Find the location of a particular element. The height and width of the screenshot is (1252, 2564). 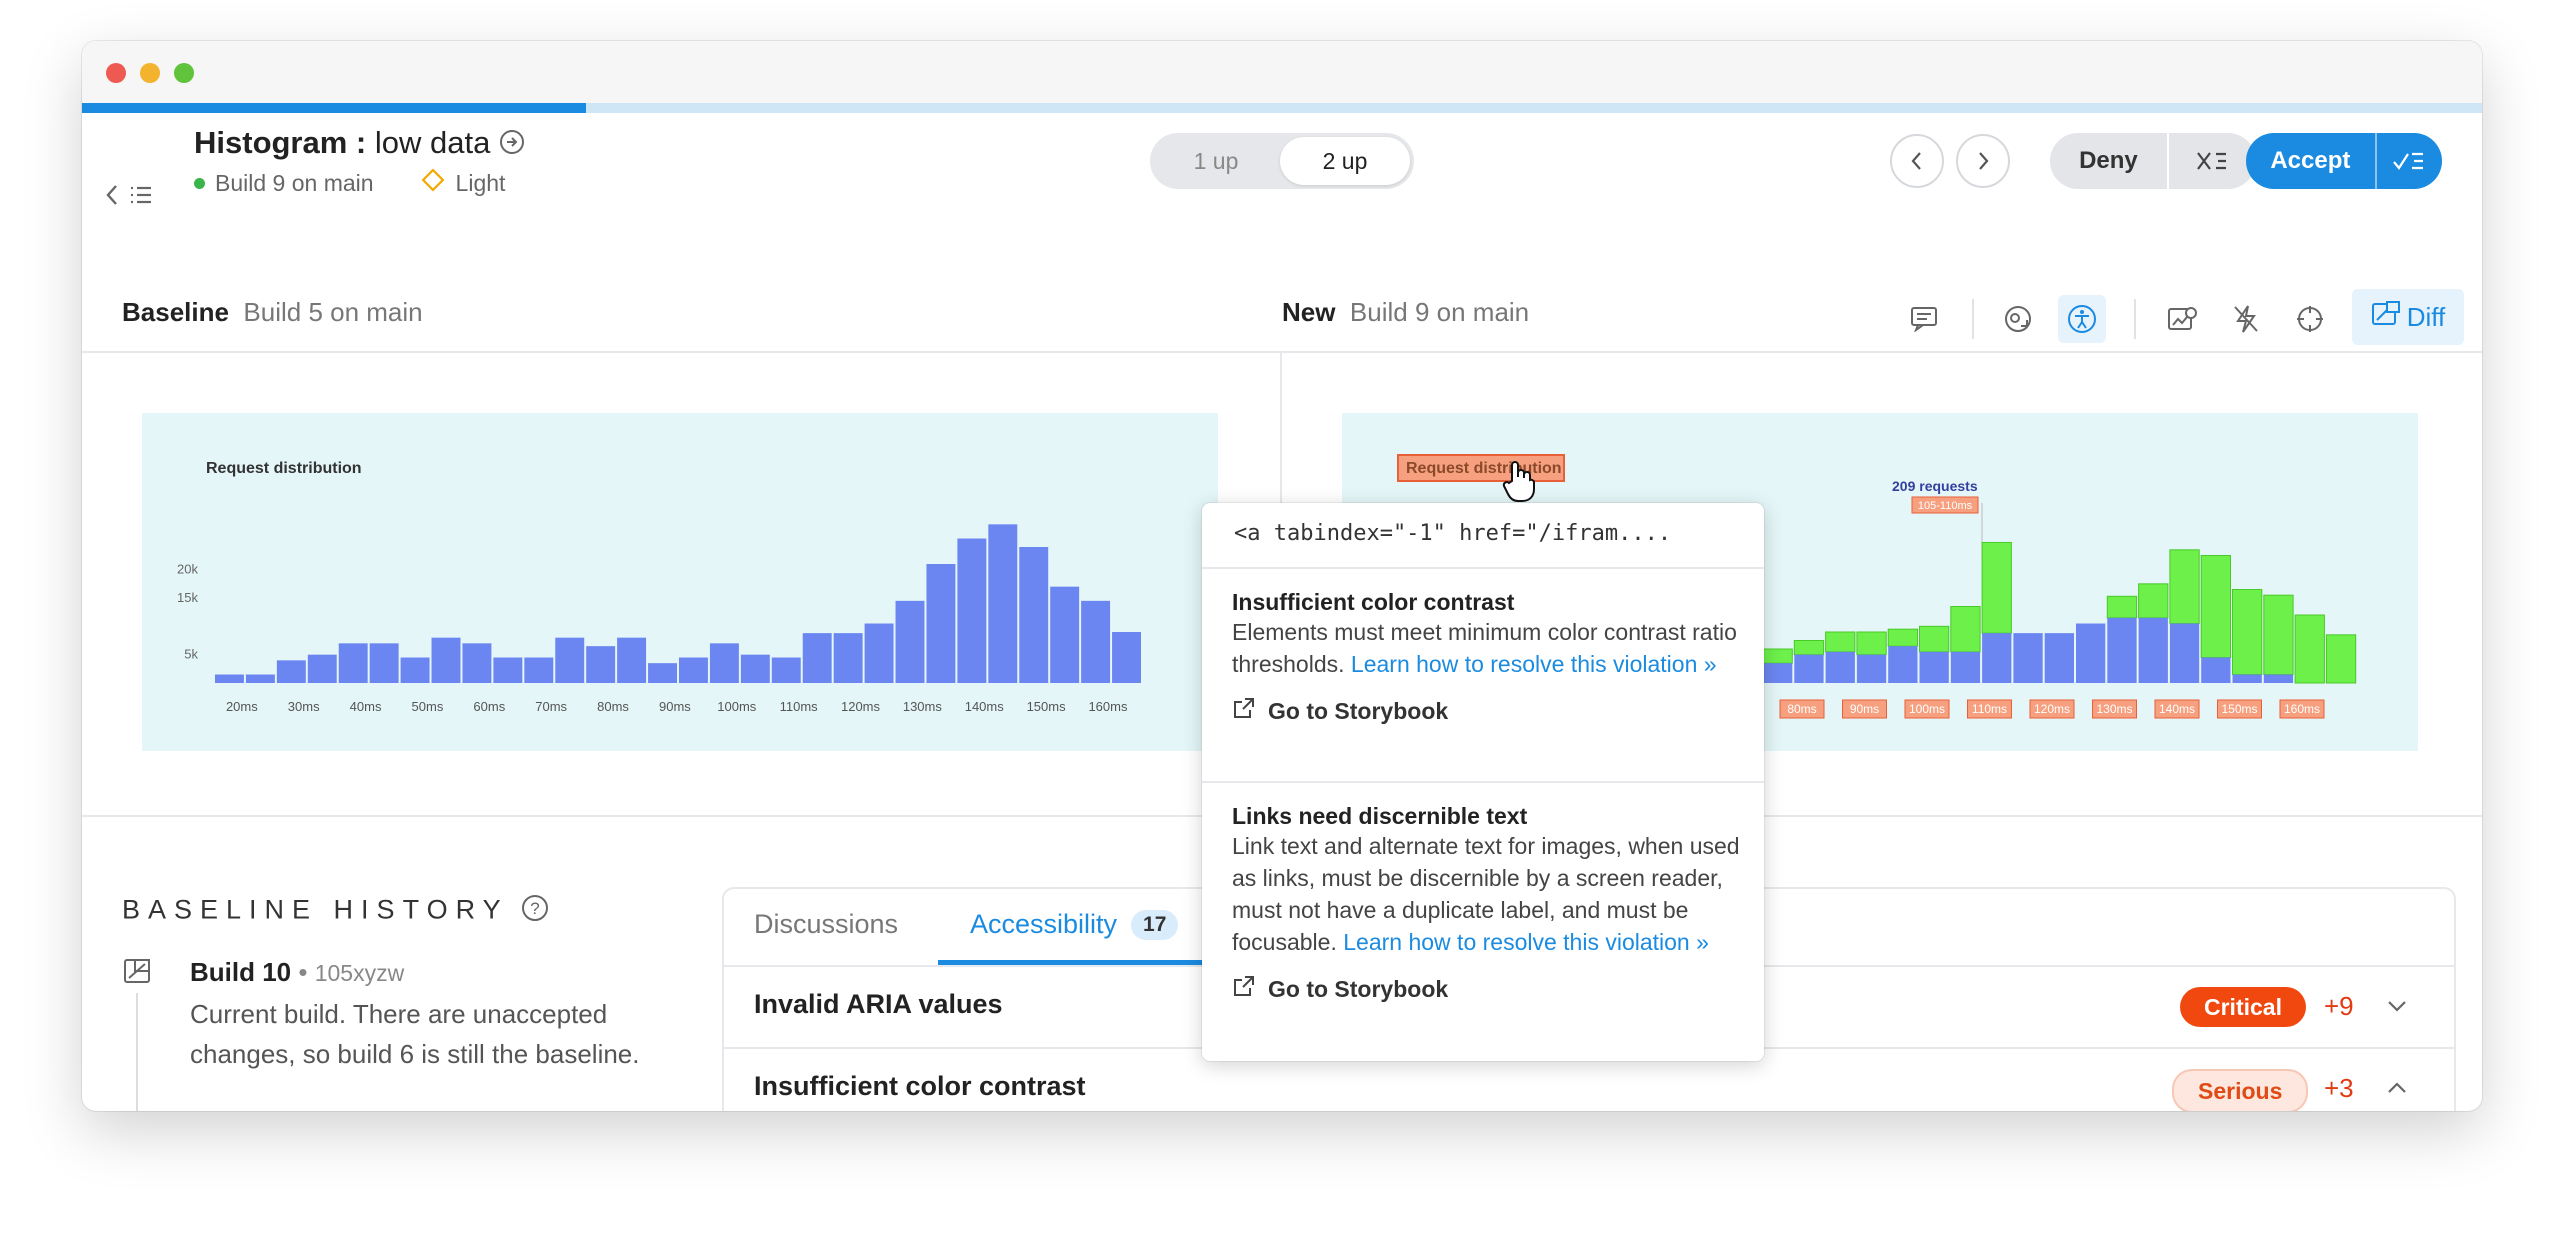

tab-accessibility-label: Accessibility is located at coordinates (1044, 924).